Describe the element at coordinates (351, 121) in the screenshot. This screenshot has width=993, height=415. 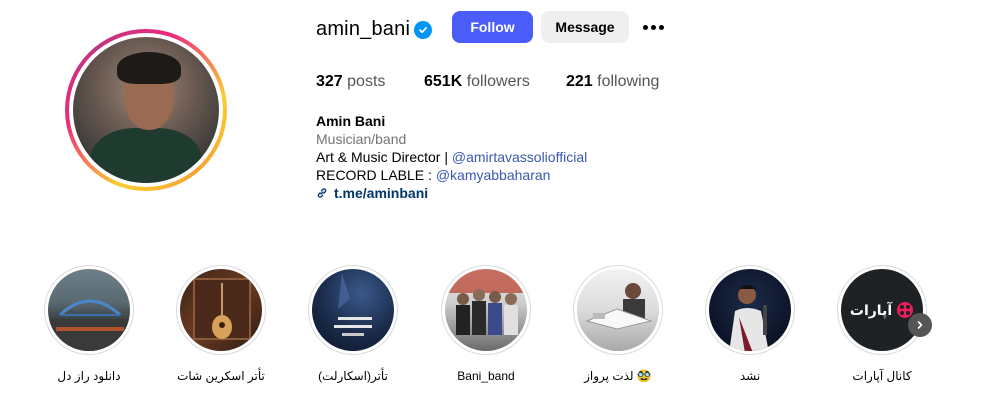
I see `profile-full-name: Amin Bani` at that location.